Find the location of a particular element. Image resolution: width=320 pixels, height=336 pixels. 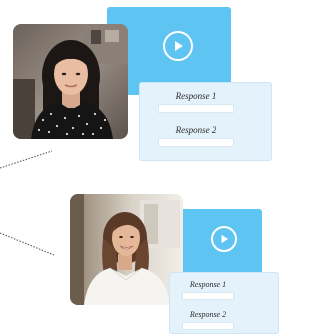

response-card-2: Response 1 Response 2 is located at coordinates (224, 303).